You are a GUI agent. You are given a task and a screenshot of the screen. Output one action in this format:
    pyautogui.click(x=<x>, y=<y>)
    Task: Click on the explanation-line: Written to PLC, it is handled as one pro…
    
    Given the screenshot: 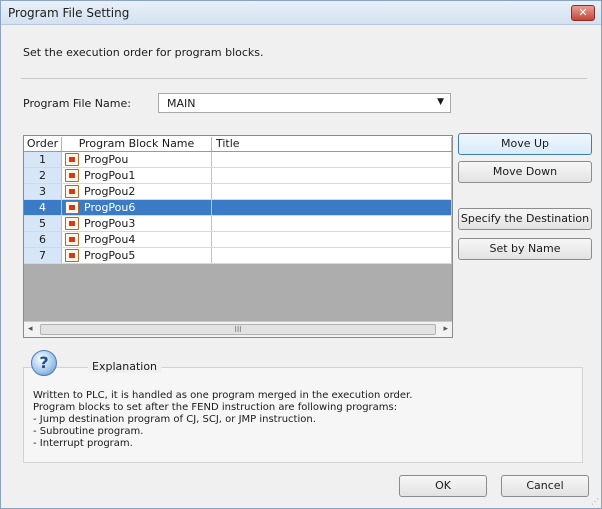 What is the action you would take?
    pyautogui.click(x=223, y=395)
    